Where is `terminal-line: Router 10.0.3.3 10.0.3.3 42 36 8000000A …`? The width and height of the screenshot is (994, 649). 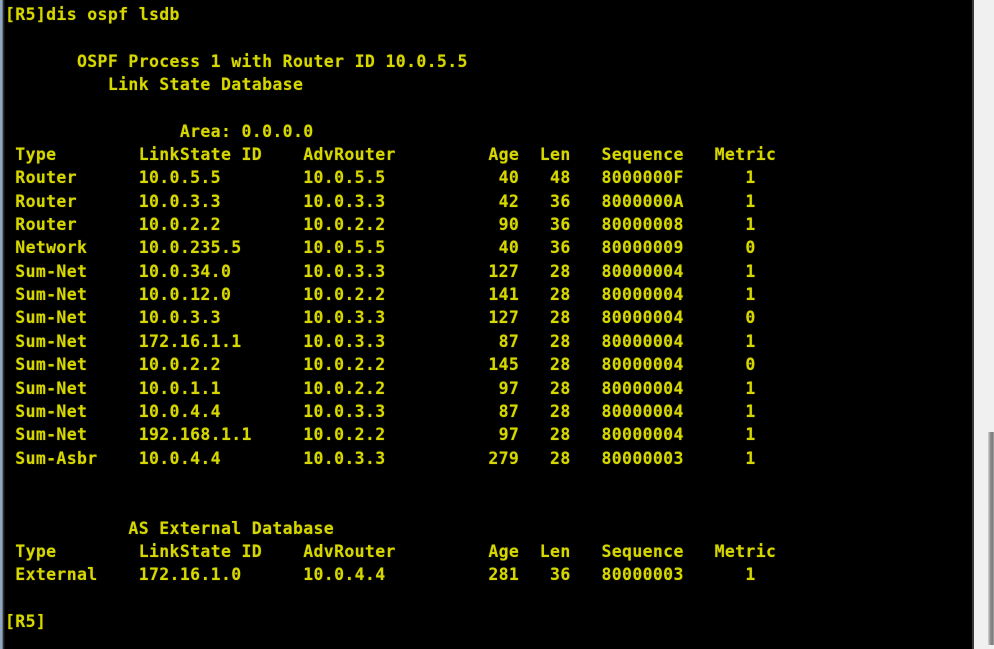 terminal-line: Router 10.0.3.3 10.0.3.3 42 36 8000000A … is located at coordinates (380, 201).